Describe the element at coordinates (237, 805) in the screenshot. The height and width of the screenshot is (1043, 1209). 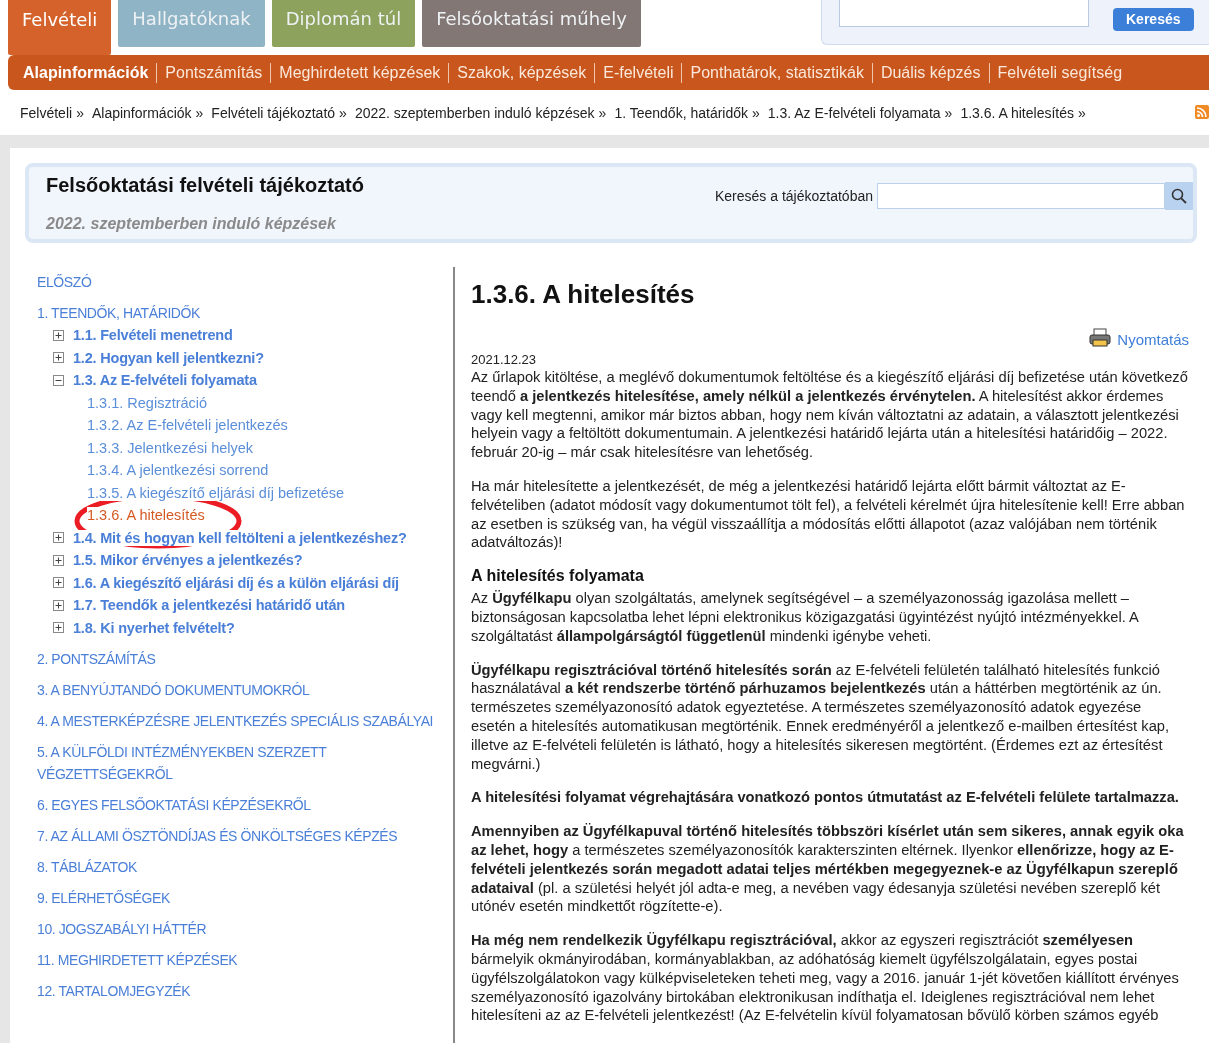
I see `toc-section-link: 6. EGYES FELSŐOKTATÁSI KÉPZÉSEKRŐL` at that location.